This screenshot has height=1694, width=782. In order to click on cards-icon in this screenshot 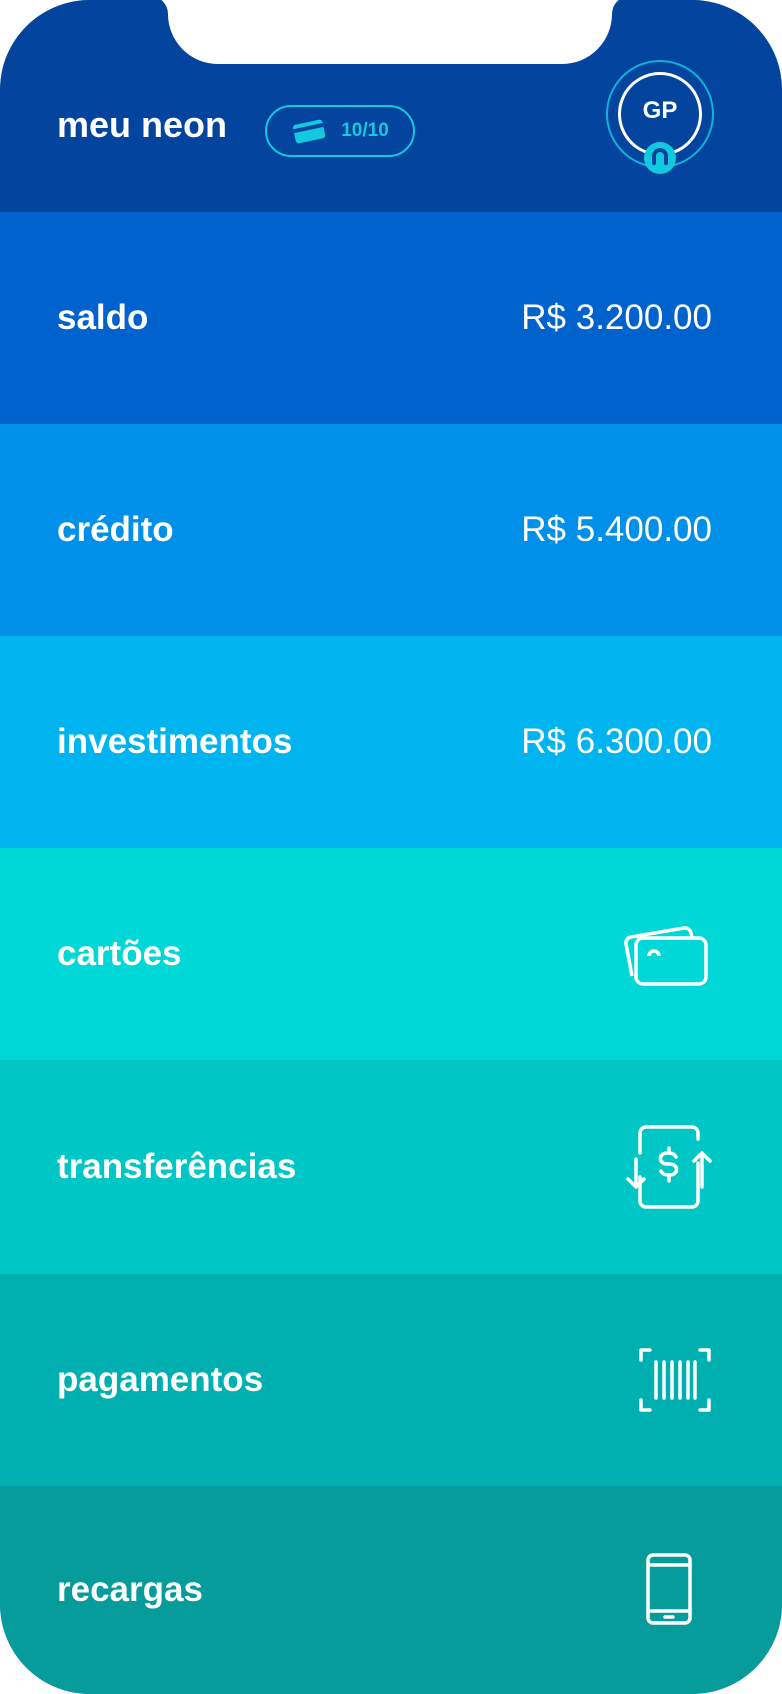, I will do `click(666, 956)`.